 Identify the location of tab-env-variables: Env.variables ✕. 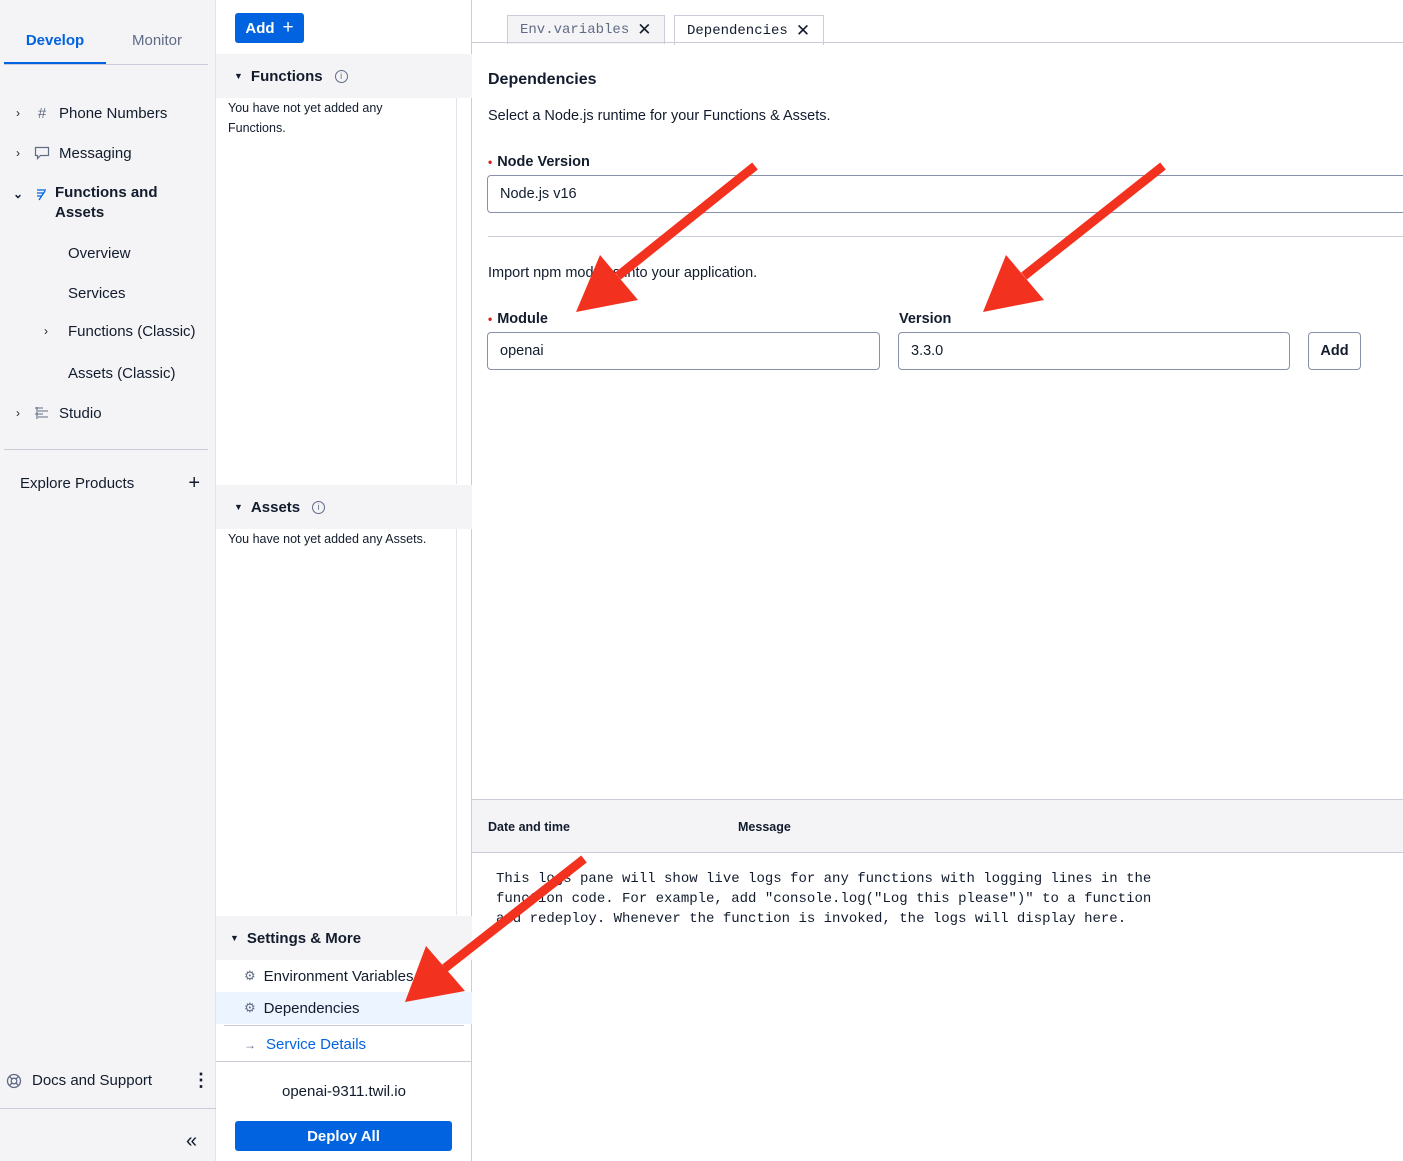
(586, 29).